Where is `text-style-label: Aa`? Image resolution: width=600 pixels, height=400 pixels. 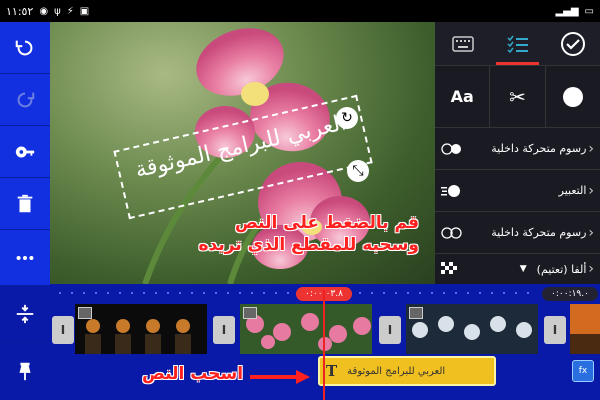 text-style-label: Aa is located at coordinates (462, 96).